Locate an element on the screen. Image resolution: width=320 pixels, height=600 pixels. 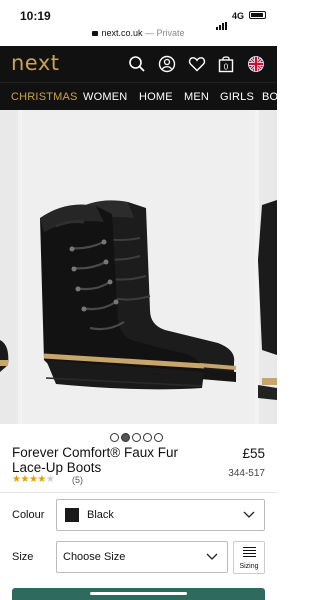
product-title: Forever Comfort® Faux Fur Lace-Up Boots is located at coordinates (102, 460).